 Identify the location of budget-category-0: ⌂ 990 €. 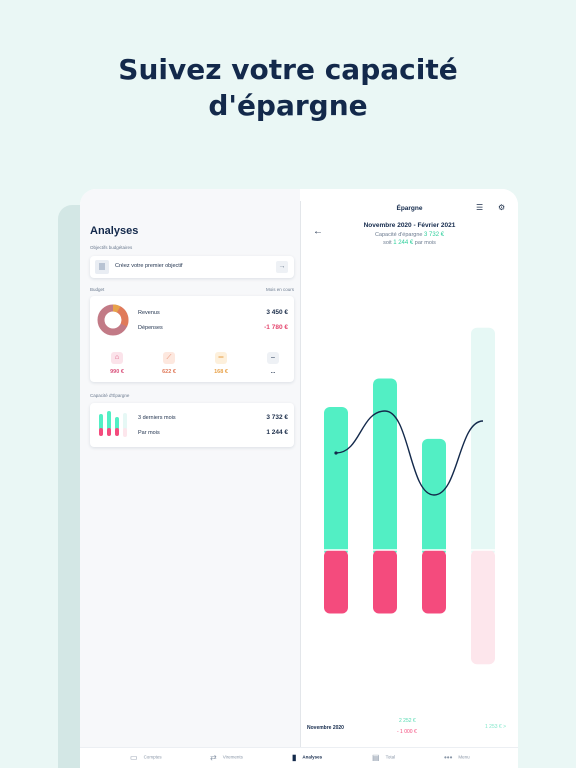
(117, 363).